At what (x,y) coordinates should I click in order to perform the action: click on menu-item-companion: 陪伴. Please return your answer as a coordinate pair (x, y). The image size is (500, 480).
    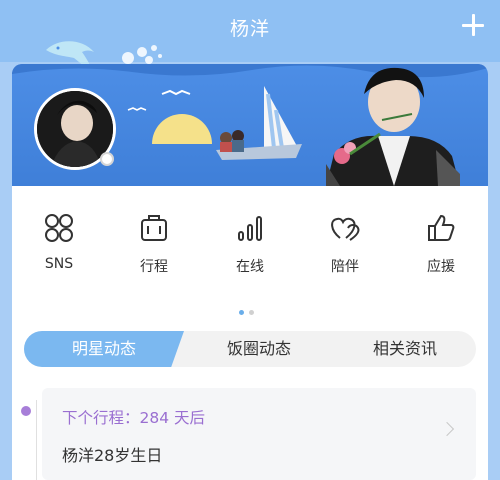
    Looking at the image, I should click on (345, 244).